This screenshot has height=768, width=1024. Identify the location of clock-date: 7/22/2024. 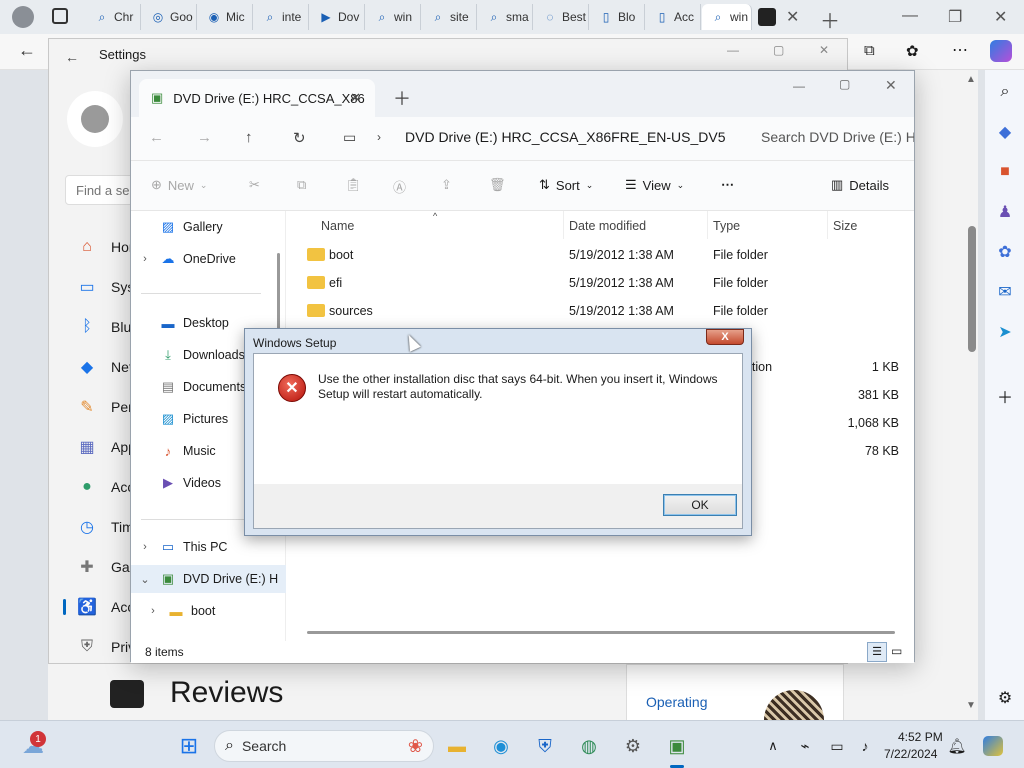
(910, 754).